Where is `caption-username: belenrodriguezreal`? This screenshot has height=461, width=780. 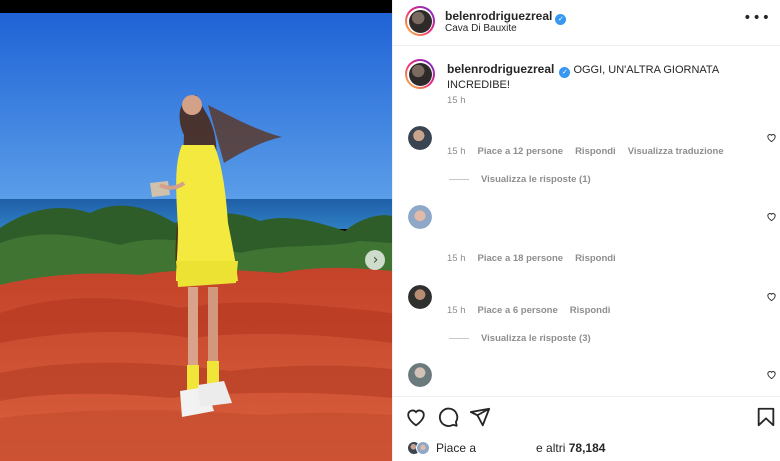 caption-username: belenrodriguezreal is located at coordinates (500, 69).